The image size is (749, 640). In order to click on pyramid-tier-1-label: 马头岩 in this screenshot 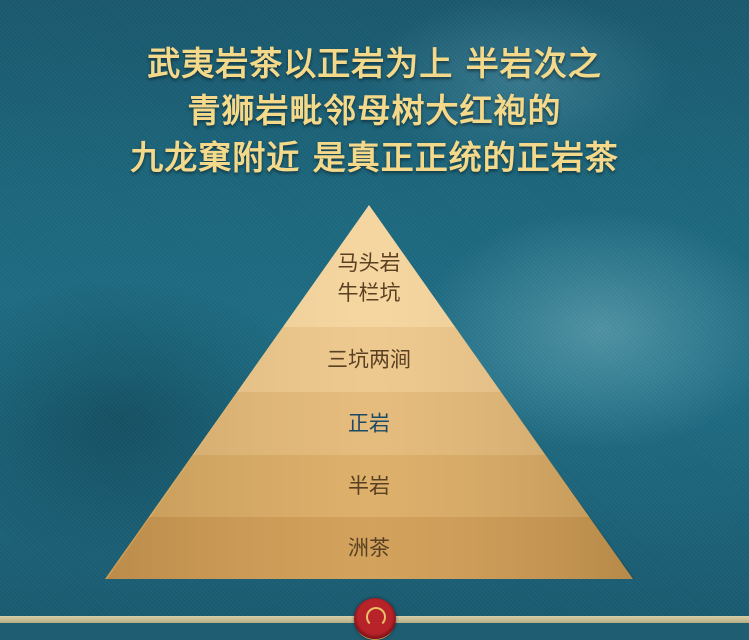, I will do `click(369, 263)`.